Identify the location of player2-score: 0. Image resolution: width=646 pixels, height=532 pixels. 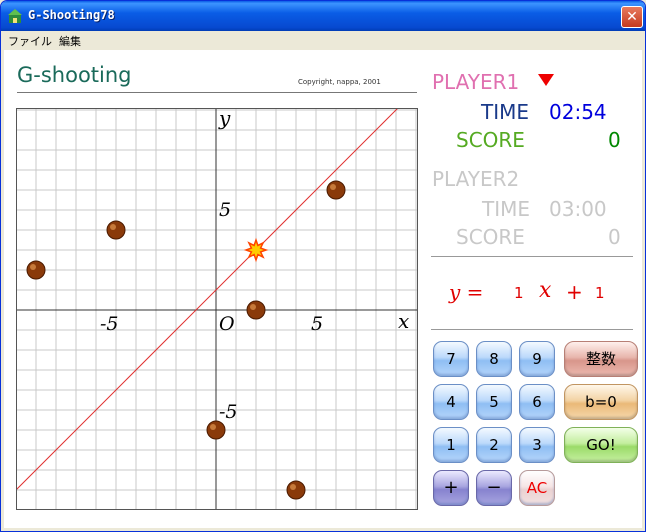
(614, 237).